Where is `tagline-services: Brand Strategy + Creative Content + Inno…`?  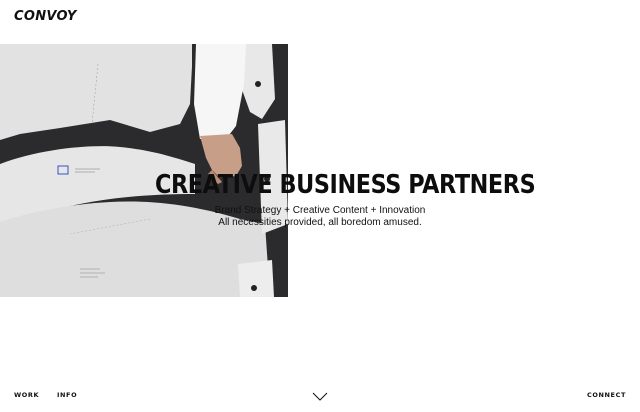
tagline-services: Brand Strategy + Creative Content + Inno… is located at coordinates (320, 210).